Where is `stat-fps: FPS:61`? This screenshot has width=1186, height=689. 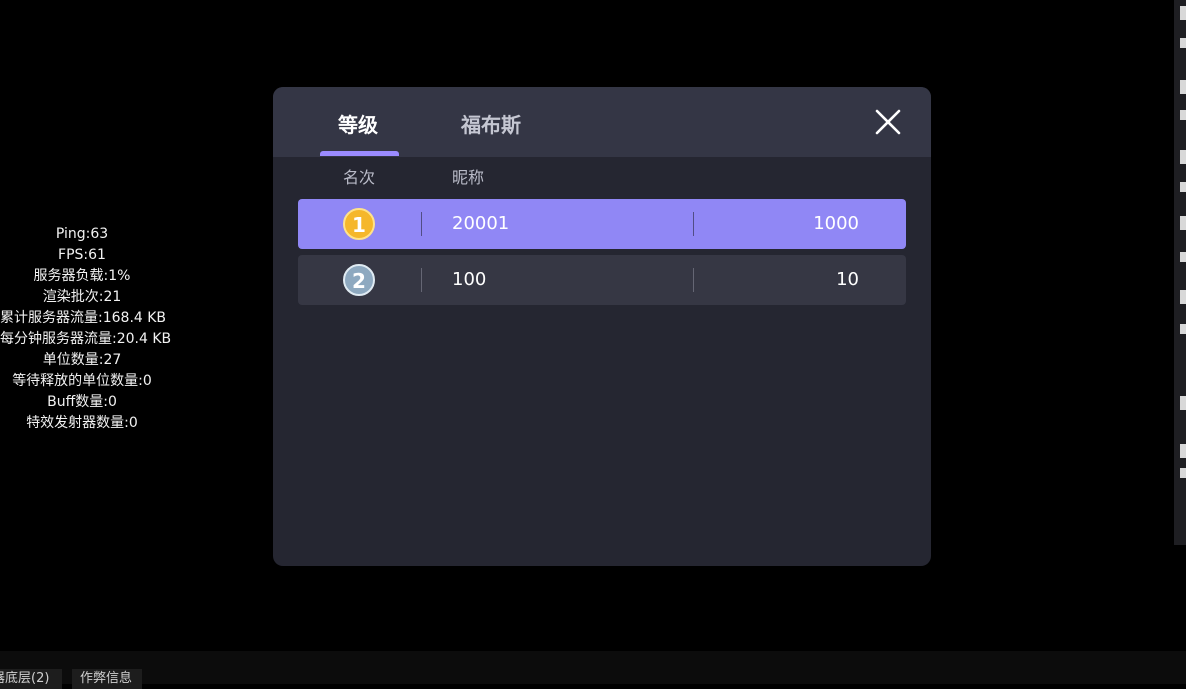 stat-fps: FPS:61 is located at coordinates (82, 255).